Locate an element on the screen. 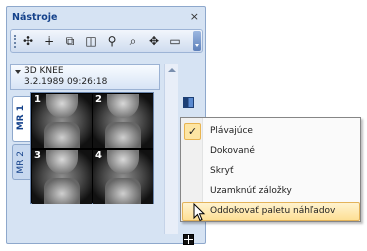 This screenshot has width=367, height=251. tab-mr2: MR 2 is located at coordinates (21, 162).